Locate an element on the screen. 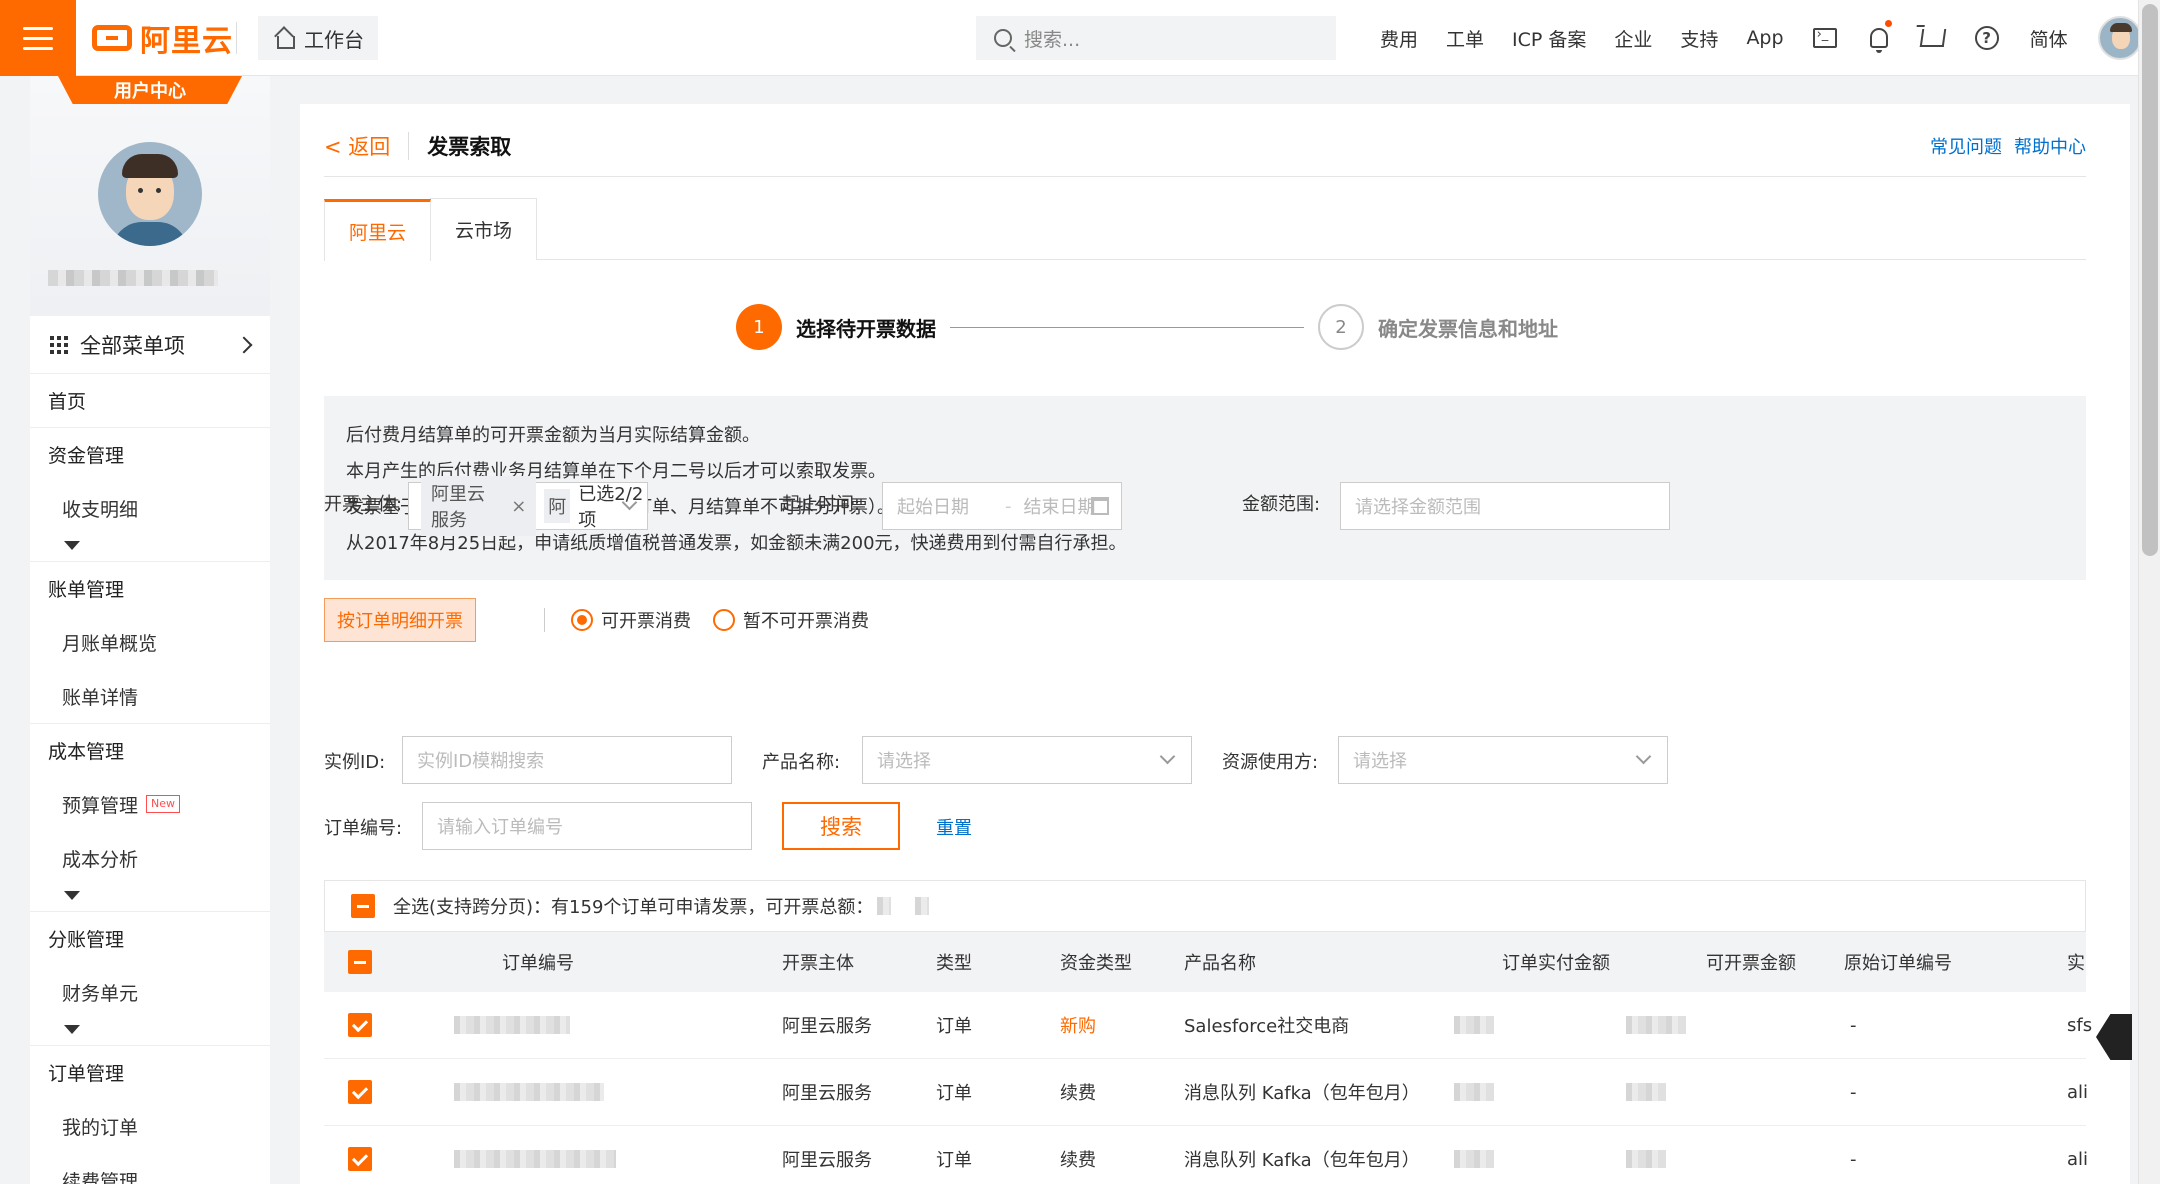 This screenshot has height=1184, width=2160. entity-selected-count: 已选2/2项 is located at coordinates (611, 507).